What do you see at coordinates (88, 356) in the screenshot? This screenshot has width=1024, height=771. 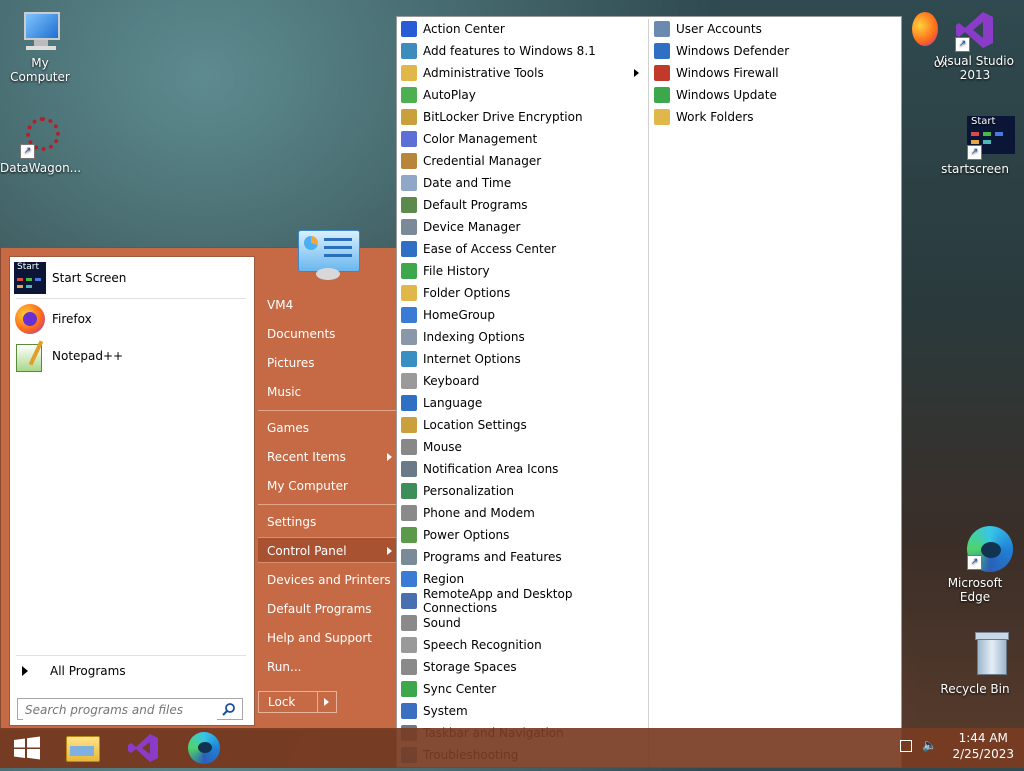 I see `pinned-label: Notepad++` at bounding box center [88, 356].